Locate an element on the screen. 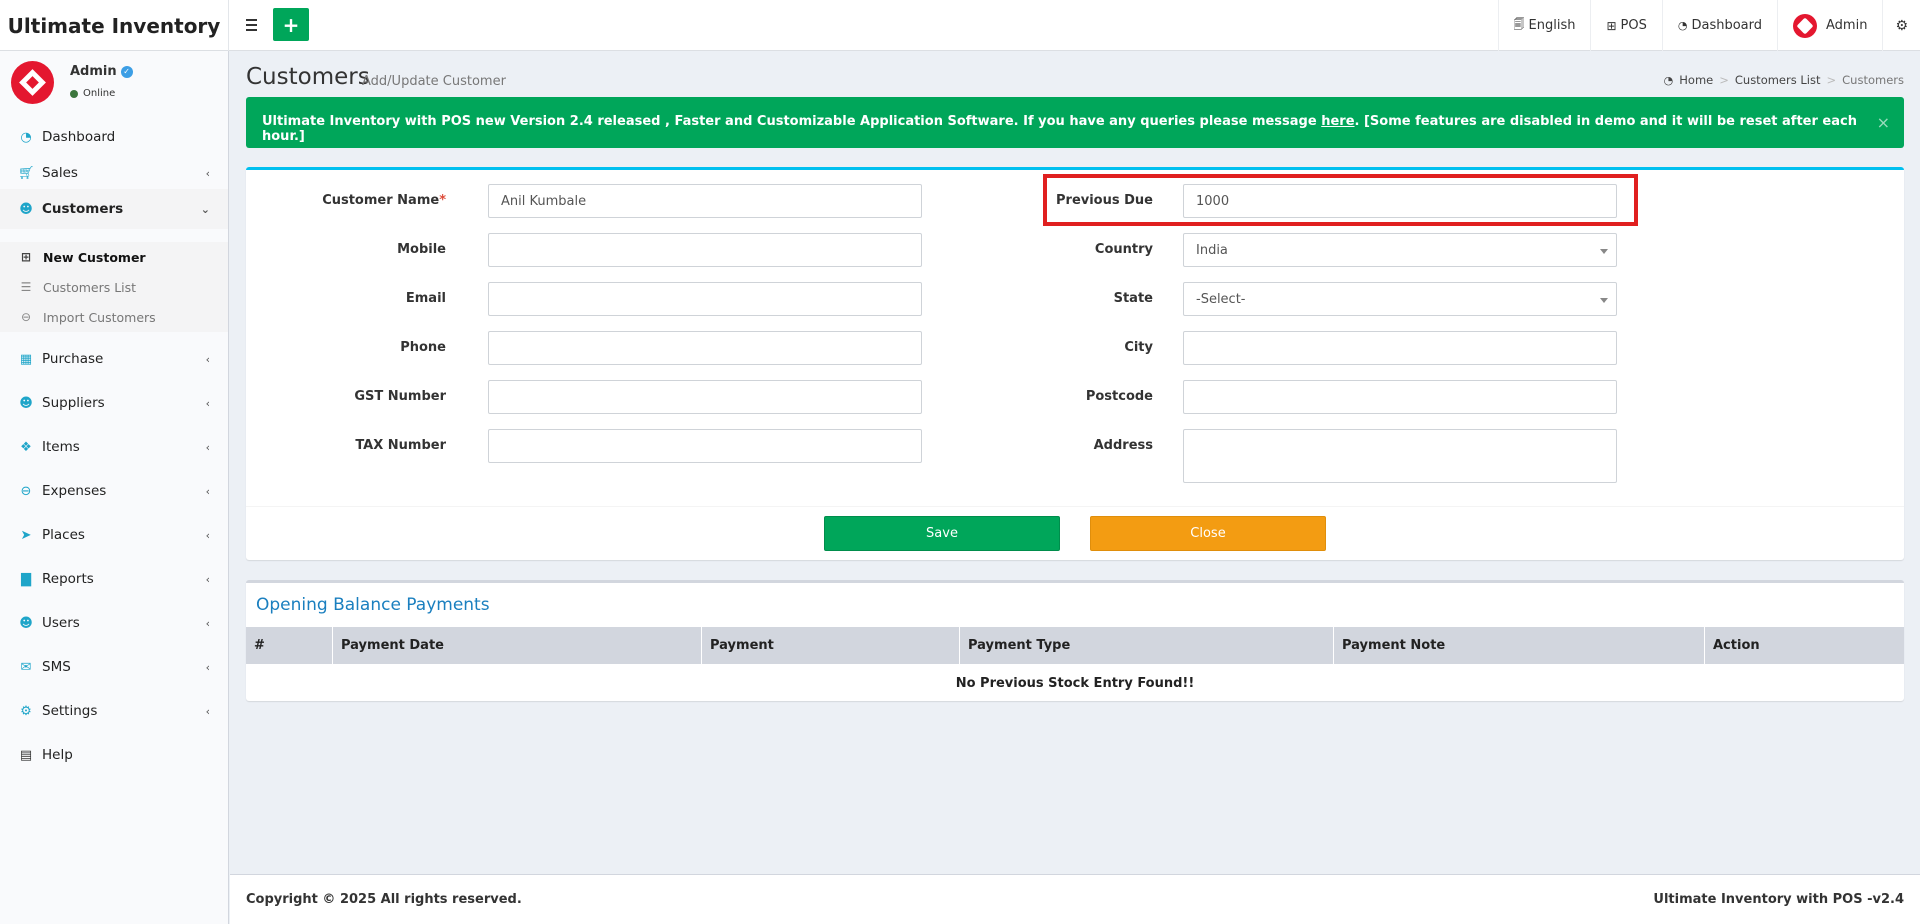 This screenshot has width=1920, height=924. sidebar-item-dashboard: ◔ Dashboard is located at coordinates (114, 137).